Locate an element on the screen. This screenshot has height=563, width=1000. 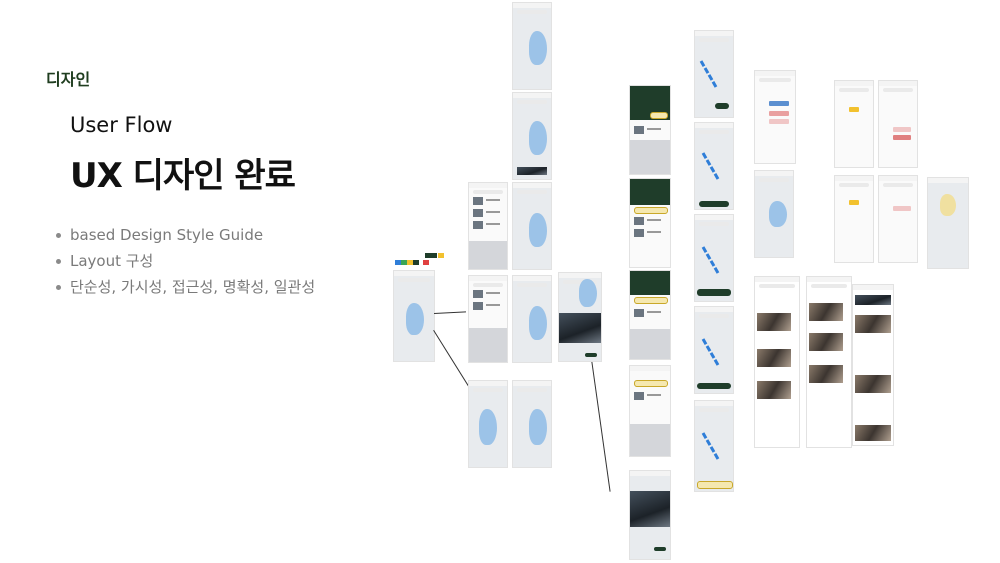
bullet-text: based Design Style Guide is located at coordinates (167, 235).